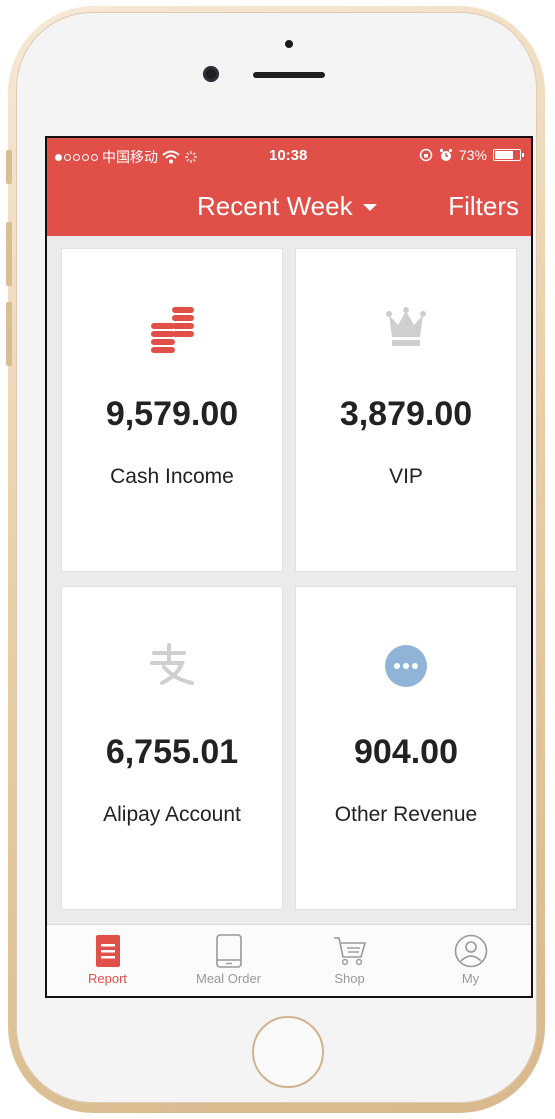 The image size is (555, 1119). Describe the element at coordinates (107, 951) in the screenshot. I see `report-icon` at that location.